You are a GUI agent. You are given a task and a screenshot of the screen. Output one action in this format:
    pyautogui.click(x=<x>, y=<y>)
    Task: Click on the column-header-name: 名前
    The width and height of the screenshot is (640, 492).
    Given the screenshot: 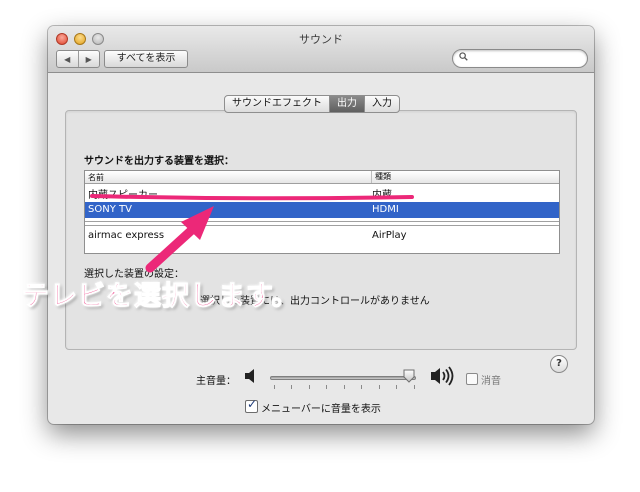 What is the action you would take?
    pyautogui.click(x=96, y=177)
    